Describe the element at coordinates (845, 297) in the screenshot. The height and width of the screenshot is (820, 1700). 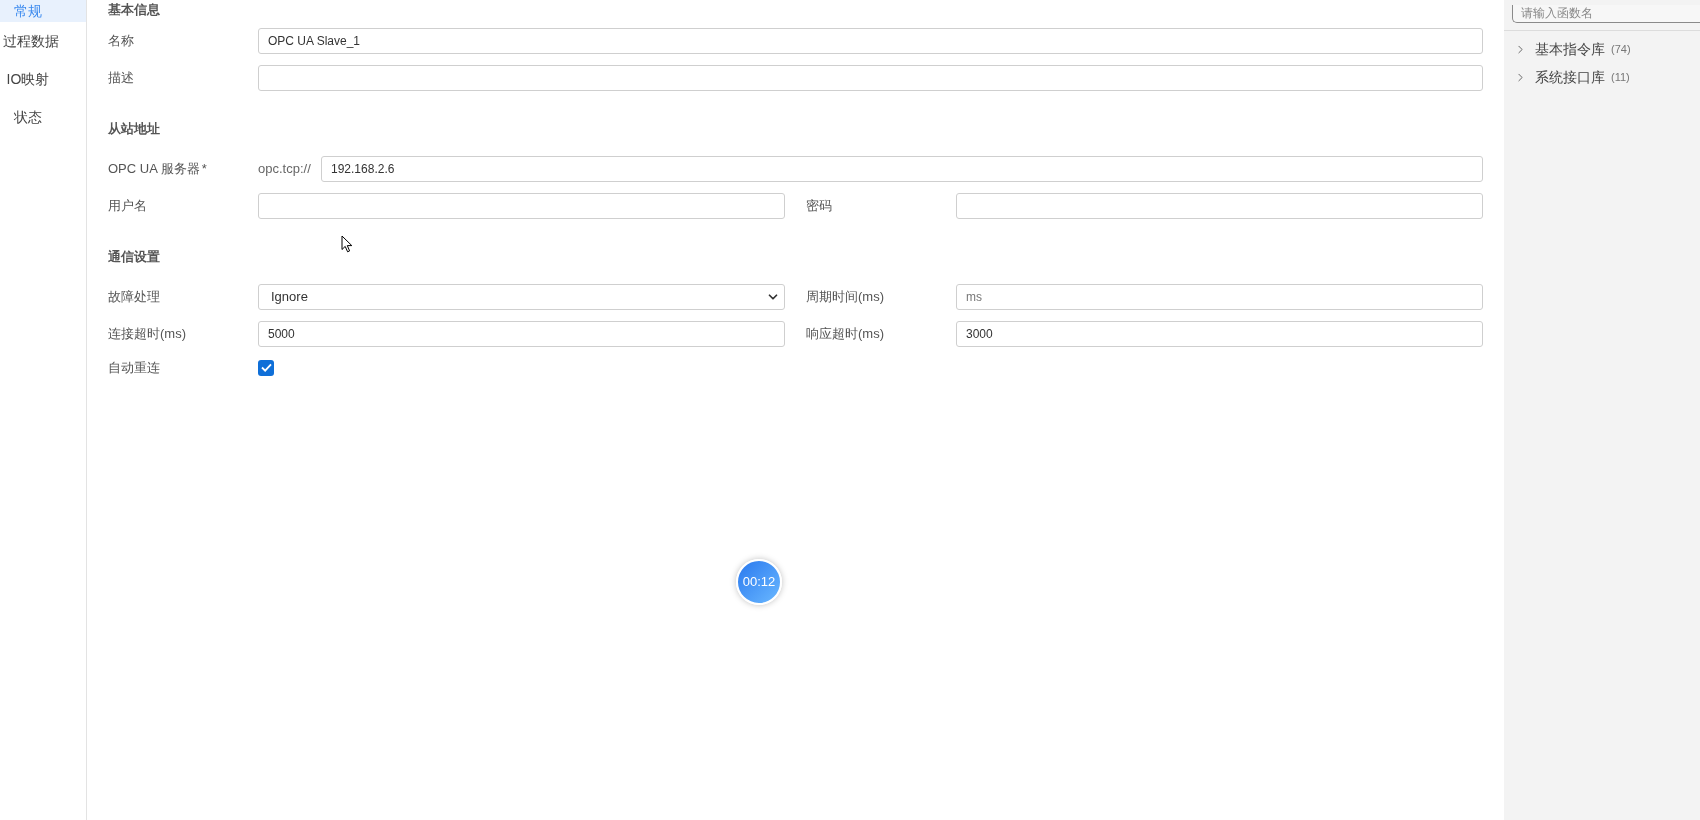
I see `field-label: 周期时间(ms)` at that location.